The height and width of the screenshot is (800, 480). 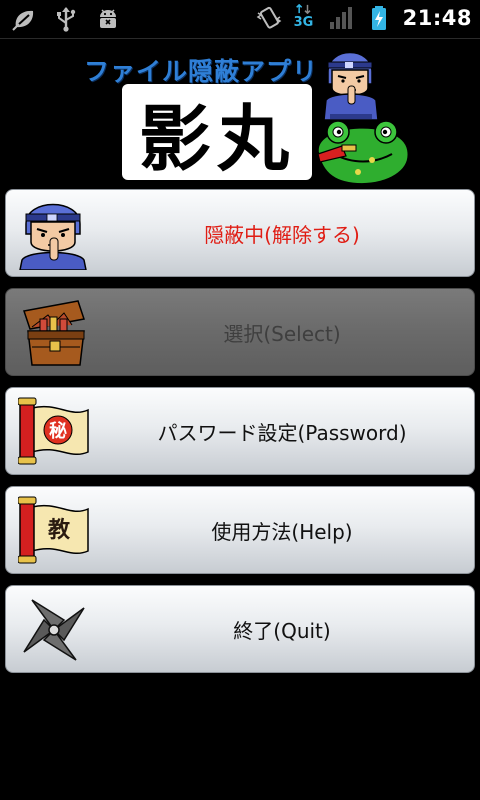 I want to click on battery-charging-icon, so click(x=378, y=18).